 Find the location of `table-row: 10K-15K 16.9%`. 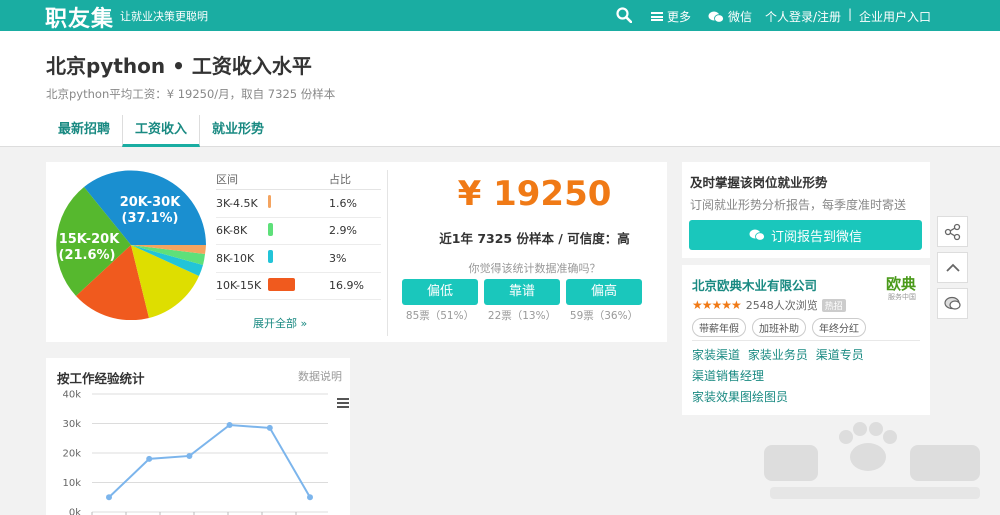

table-row: 10K-15K 16.9% is located at coordinates (298, 286).